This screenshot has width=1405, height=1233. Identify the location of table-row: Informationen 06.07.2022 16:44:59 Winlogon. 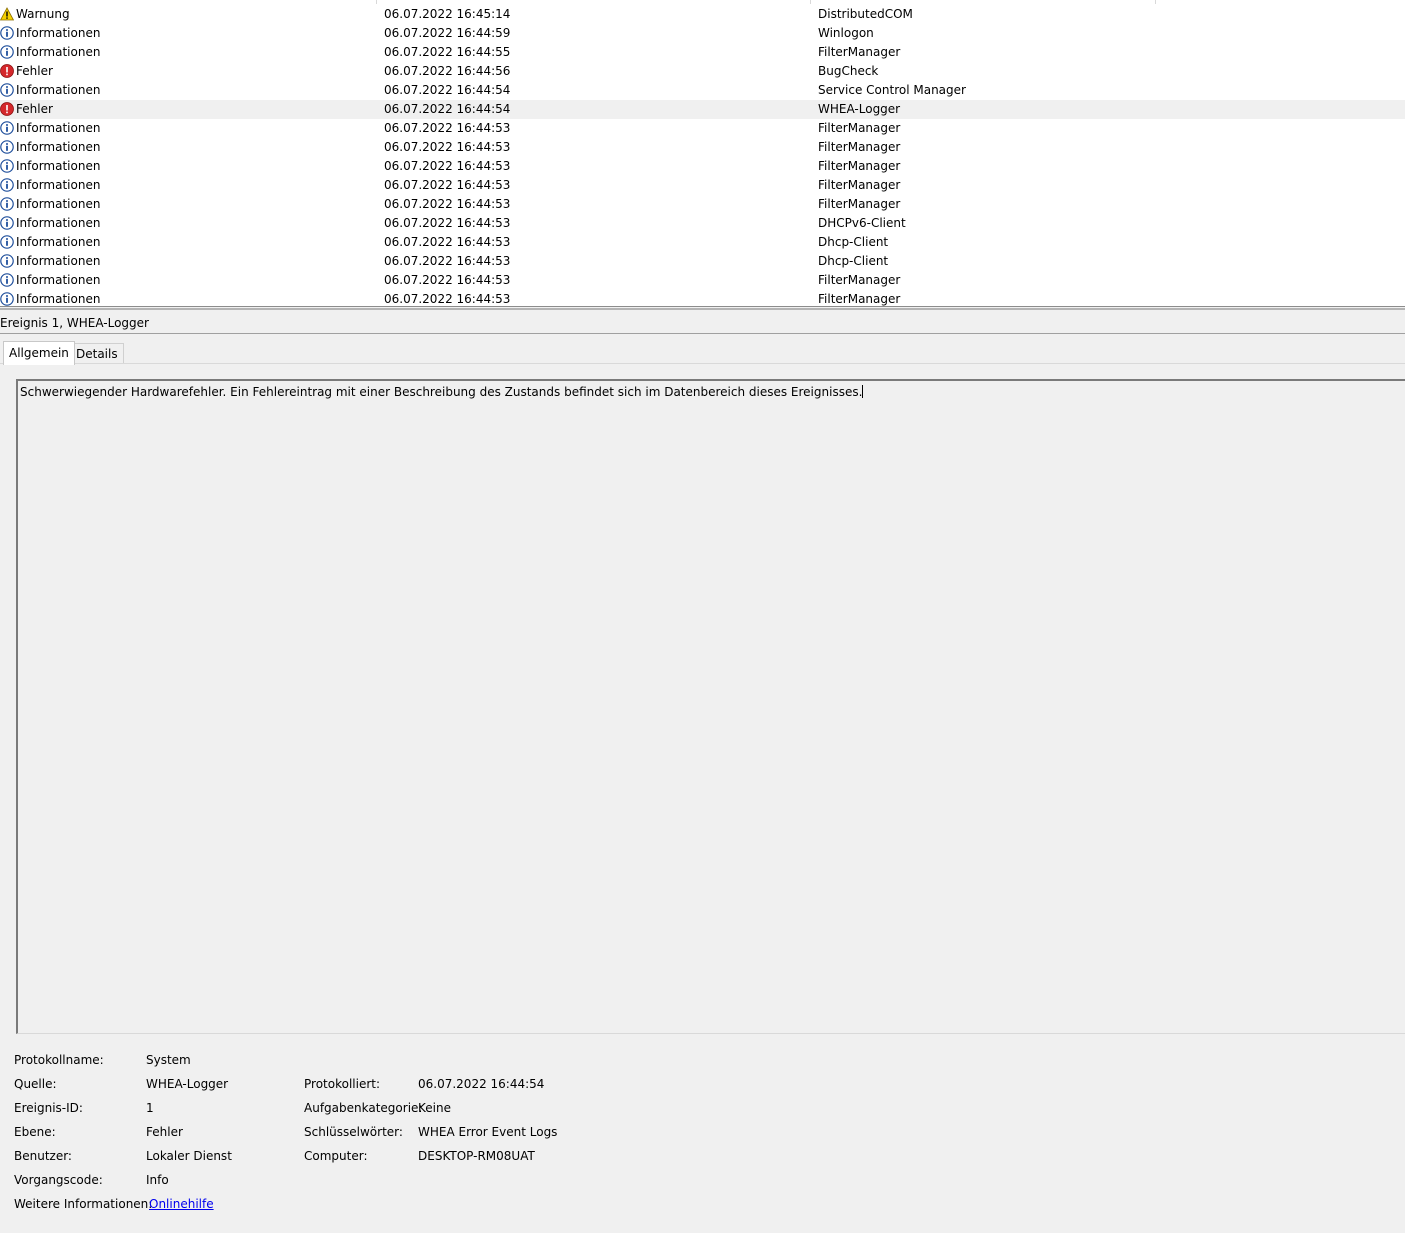
(702, 33).